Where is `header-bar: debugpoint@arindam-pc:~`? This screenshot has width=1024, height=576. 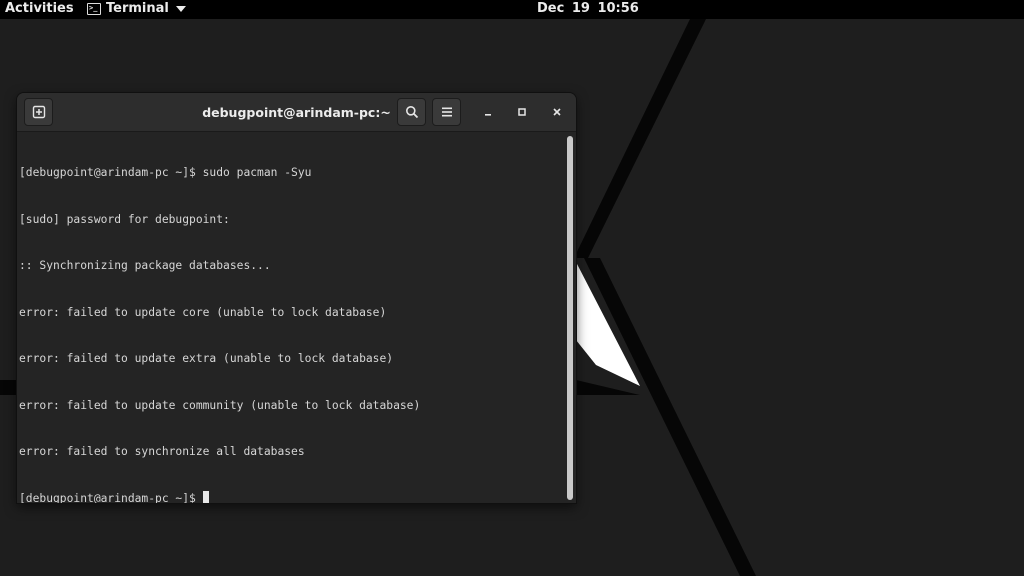 header-bar: debugpoint@arindam-pc:~ is located at coordinates (296, 112).